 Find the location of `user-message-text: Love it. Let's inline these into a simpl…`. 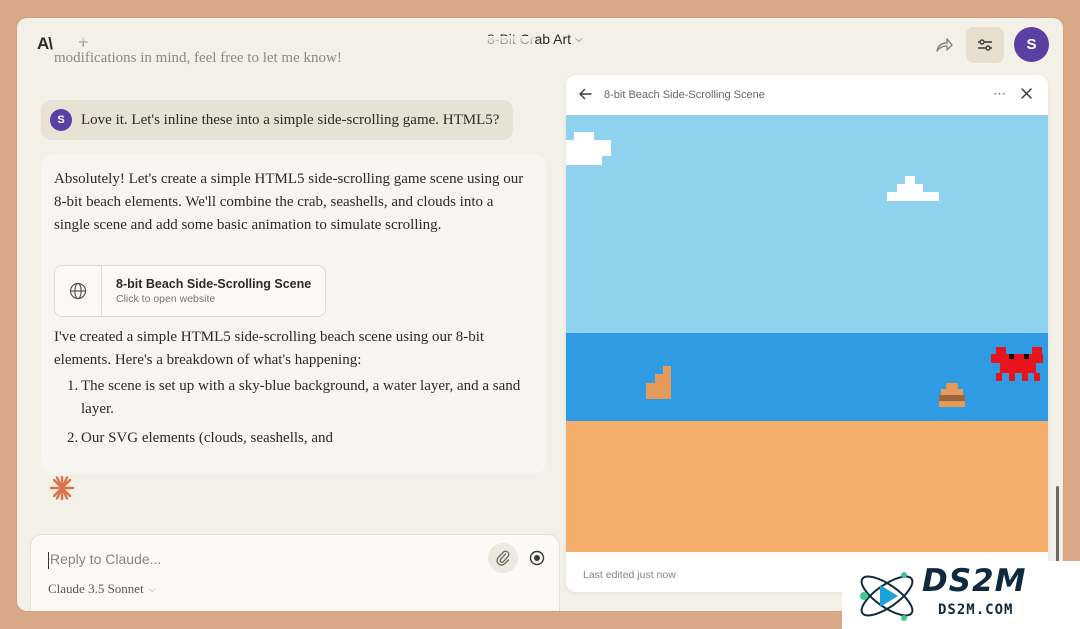

user-message-text: Love it. Let's inline these into a simpl… is located at coordinates (290, 119).